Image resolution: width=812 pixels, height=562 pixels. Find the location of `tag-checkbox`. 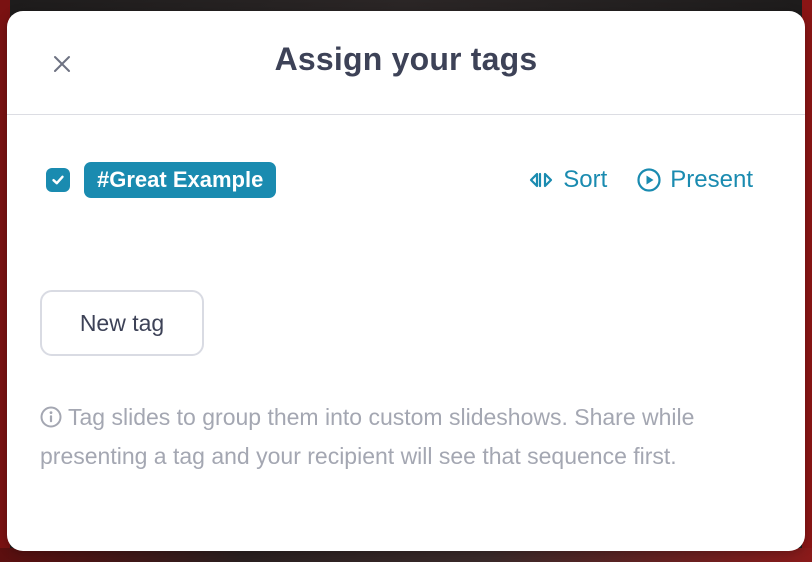

tag-checkbox is located at coordinates (58, 180).